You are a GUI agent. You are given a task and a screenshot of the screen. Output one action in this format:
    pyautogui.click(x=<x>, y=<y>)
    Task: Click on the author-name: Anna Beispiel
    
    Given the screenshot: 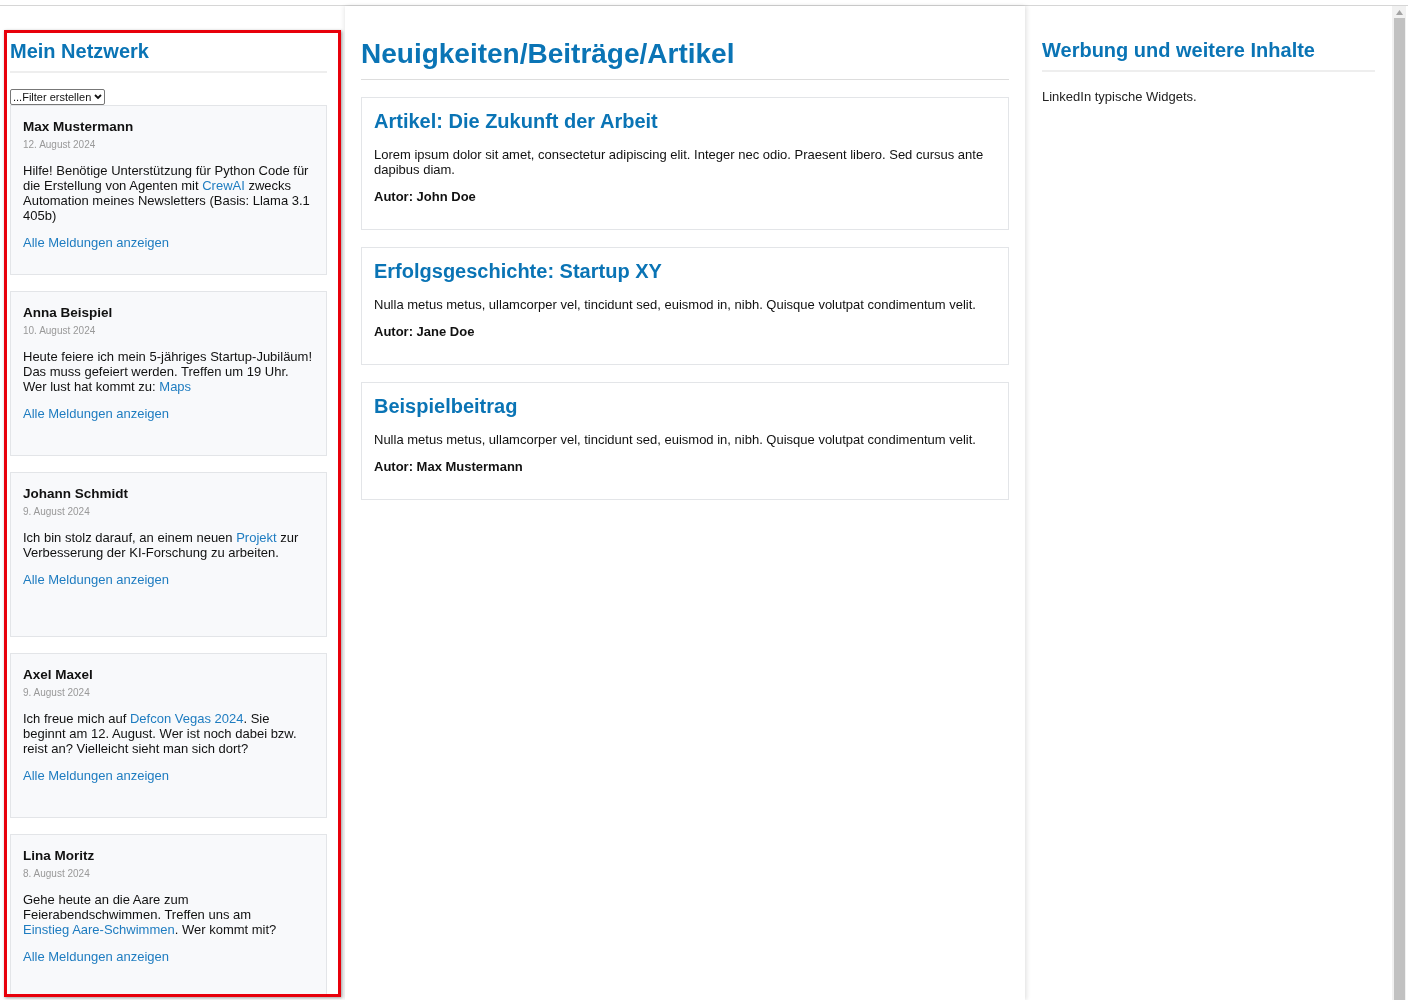 What is the action you would take?
    pyautogui.click(x=68, y=312)
    